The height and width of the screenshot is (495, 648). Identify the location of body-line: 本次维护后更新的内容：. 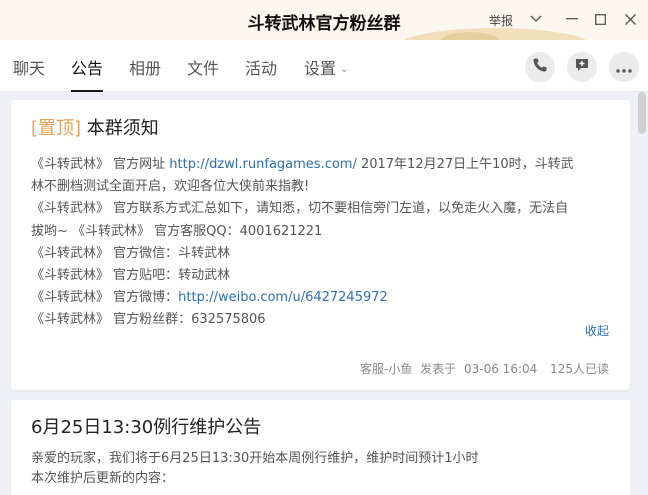
(103, 478).